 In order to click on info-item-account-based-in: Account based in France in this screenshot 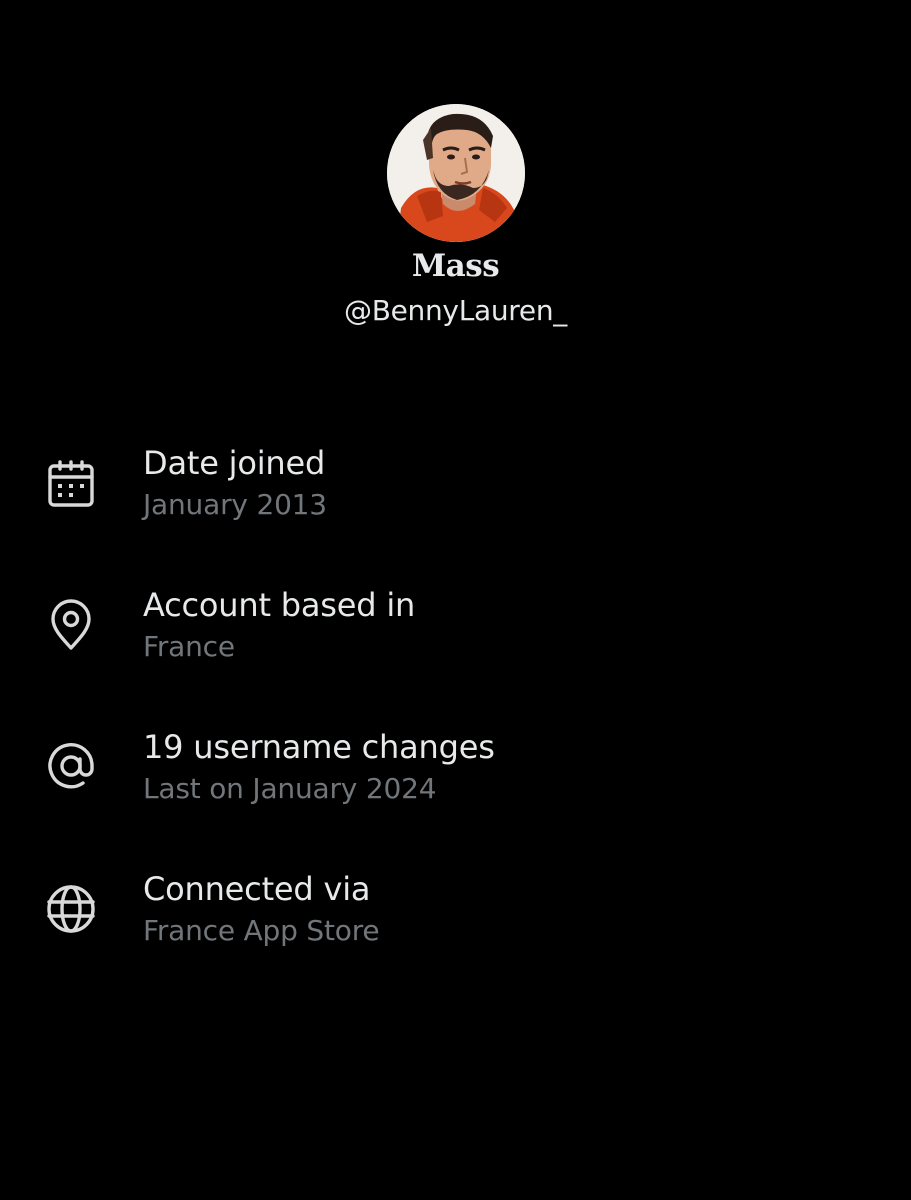, I will do `click(455, 641)`.